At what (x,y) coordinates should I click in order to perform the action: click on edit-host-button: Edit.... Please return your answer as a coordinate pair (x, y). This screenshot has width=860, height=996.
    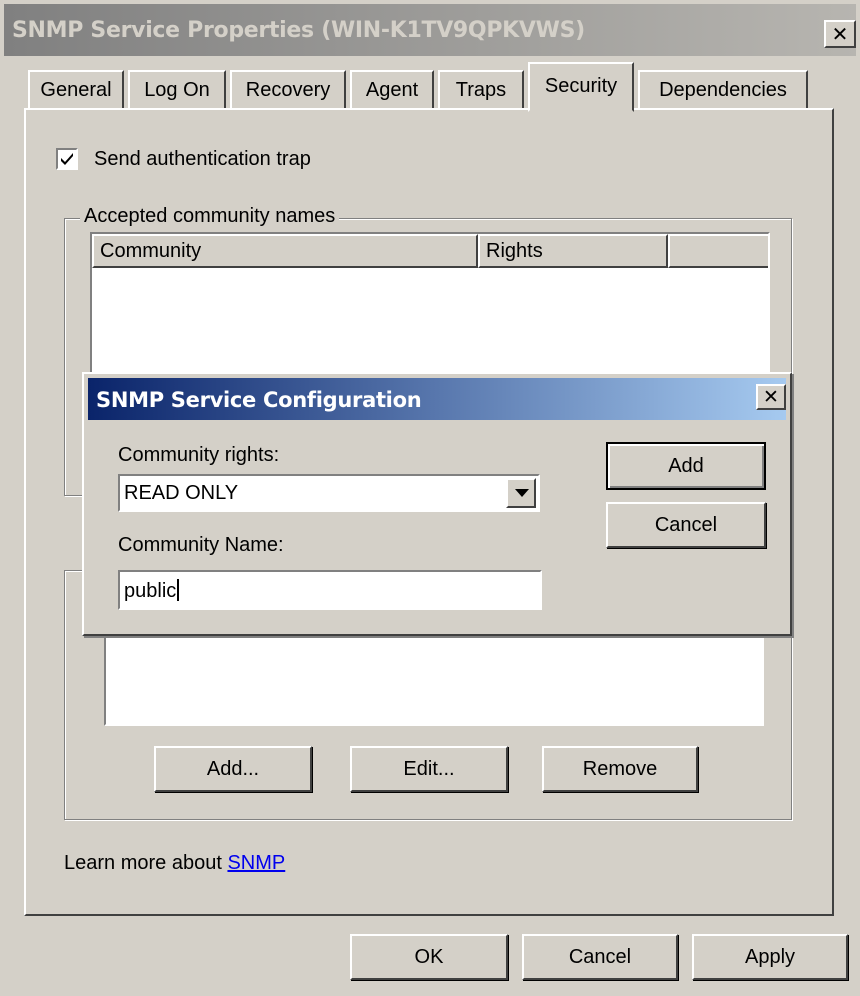
    Looking at the image, I should click on (429, 769).